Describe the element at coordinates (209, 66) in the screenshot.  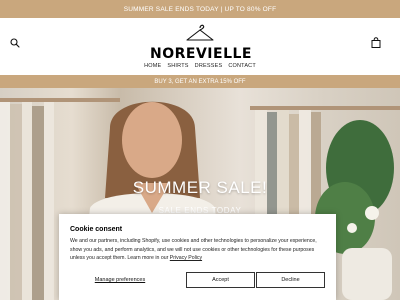
I see `nav-dresses: DRESSES` at that location.